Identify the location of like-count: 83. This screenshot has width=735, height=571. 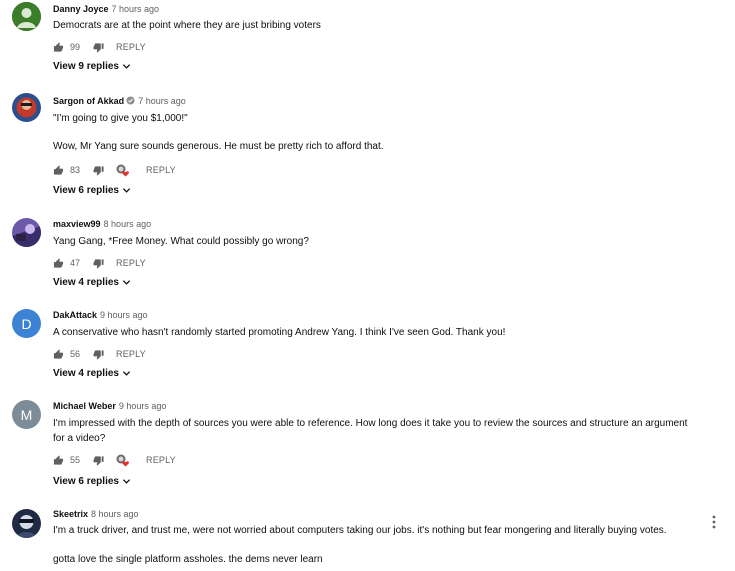
(75, 170).